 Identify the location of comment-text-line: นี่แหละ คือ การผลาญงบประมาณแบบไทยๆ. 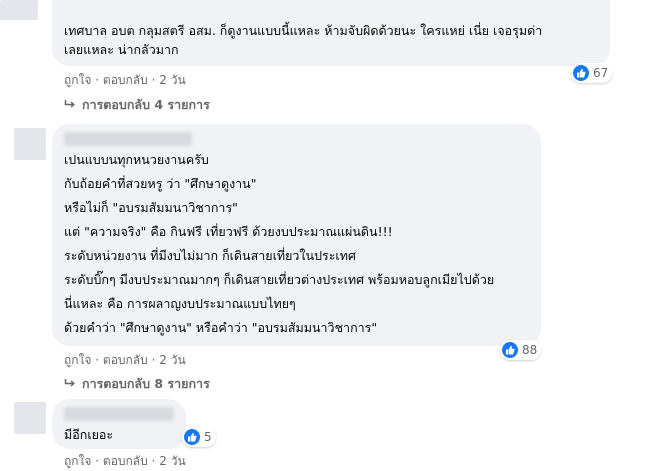
(180, 303).